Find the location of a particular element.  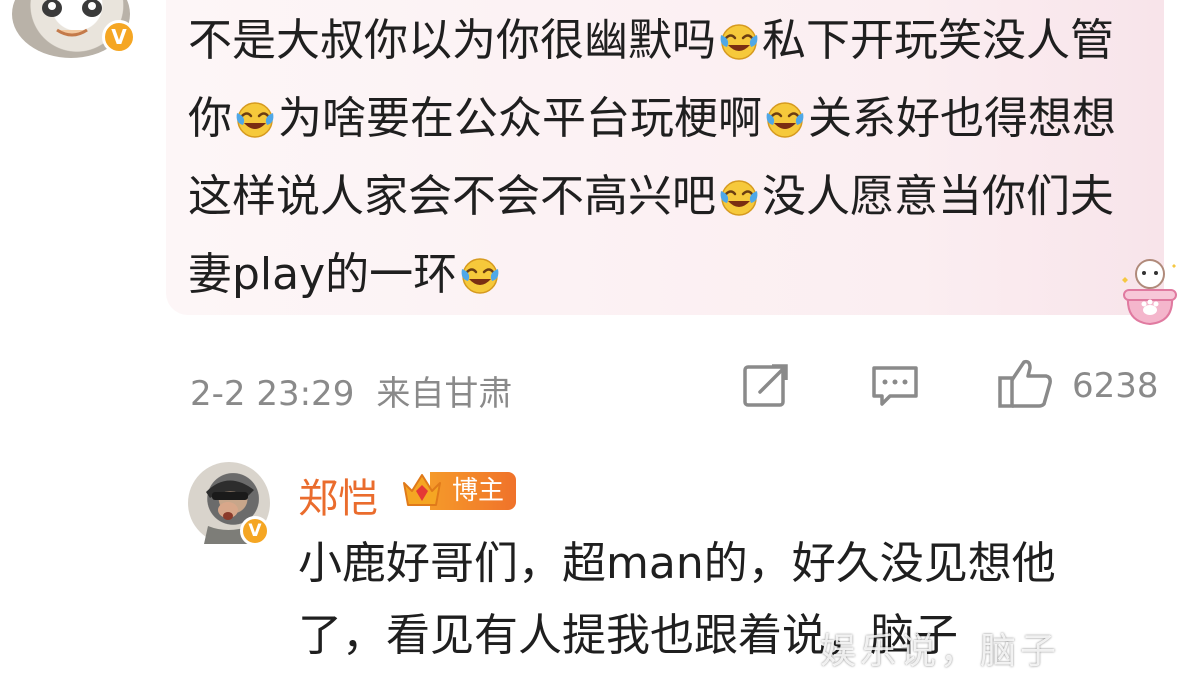

edit-repost-icon is located at coordinates (765, 385).